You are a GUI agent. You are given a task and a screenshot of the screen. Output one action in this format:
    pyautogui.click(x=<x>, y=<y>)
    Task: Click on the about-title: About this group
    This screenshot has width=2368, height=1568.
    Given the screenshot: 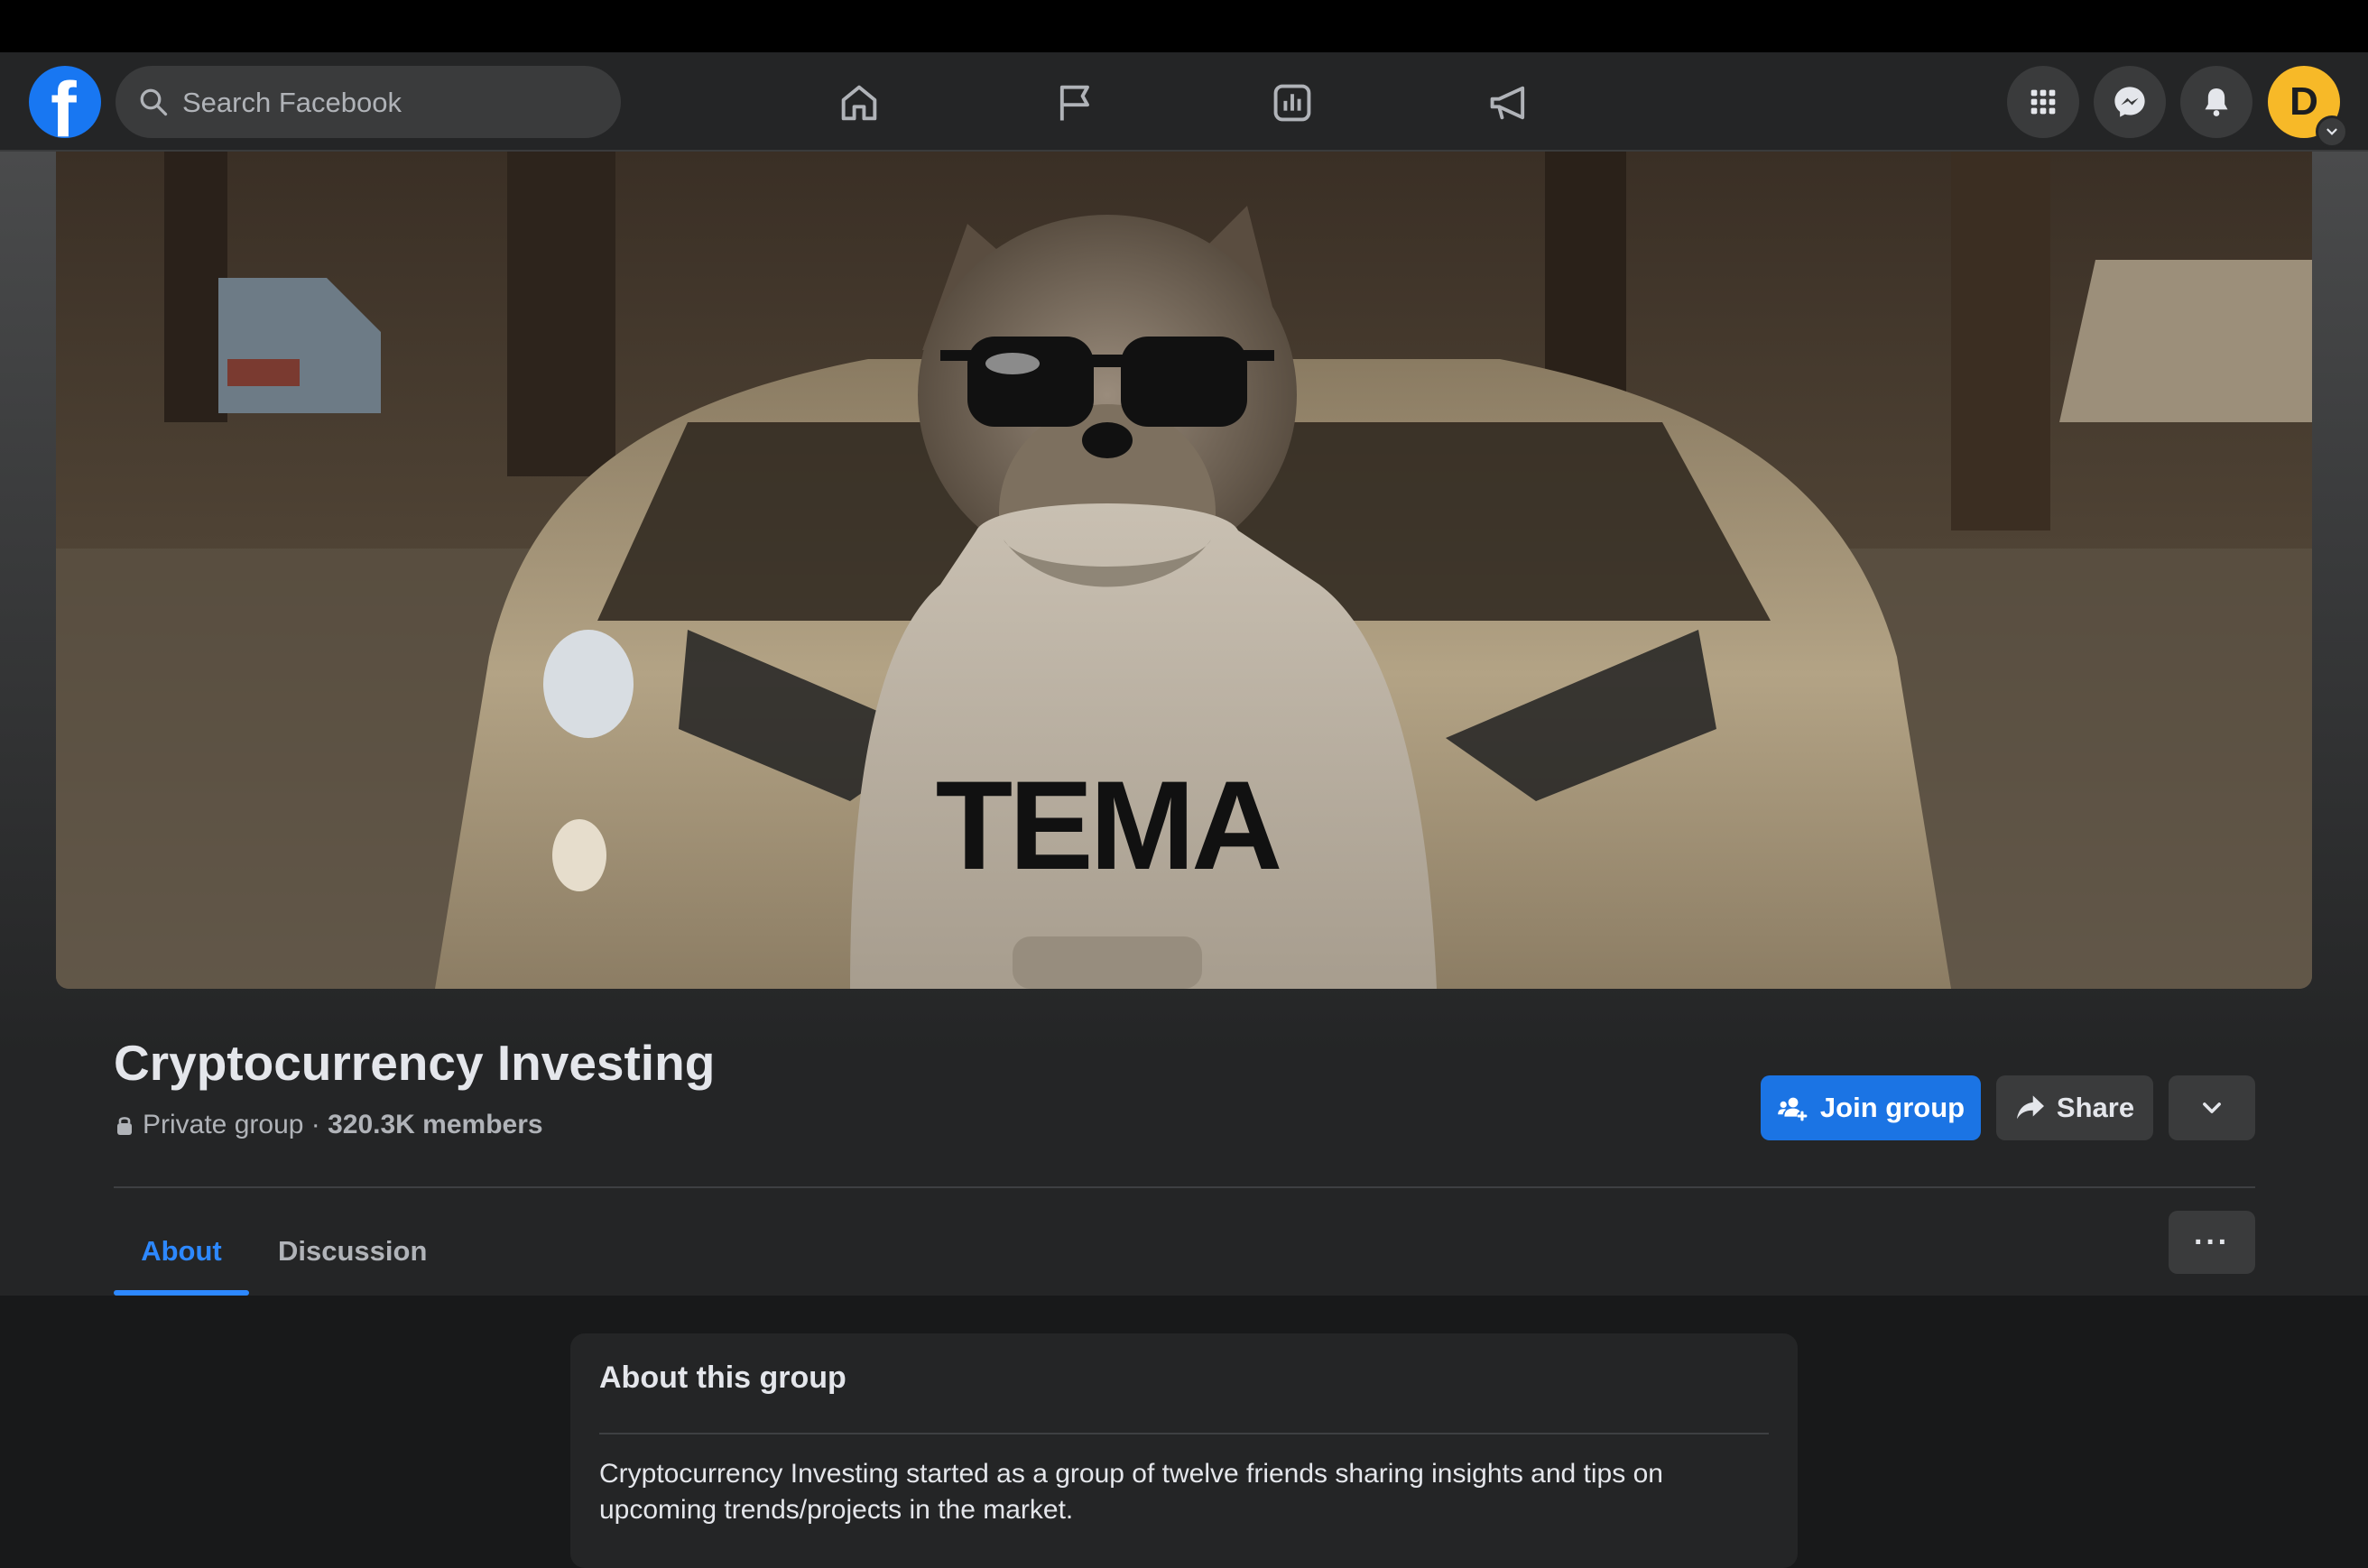 What is the action you would take?
    pyautogui.click(x=722, y=1377)
    